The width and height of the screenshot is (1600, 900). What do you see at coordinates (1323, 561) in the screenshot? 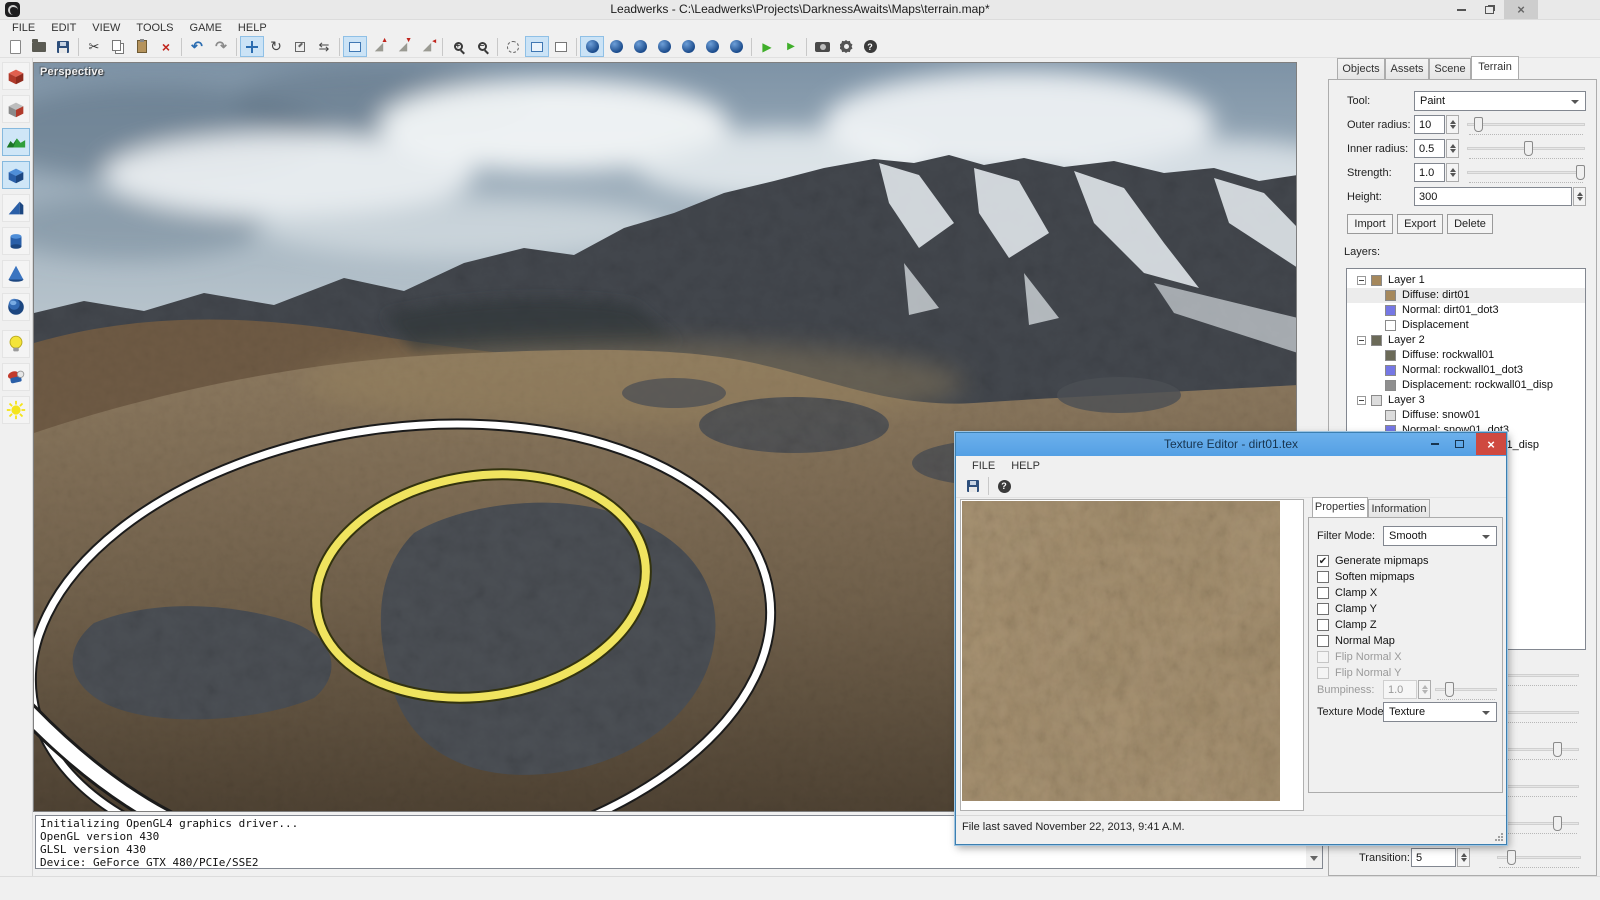
I see `checkbox-checked-icon: ✔` at bounding box center [1323, 561].